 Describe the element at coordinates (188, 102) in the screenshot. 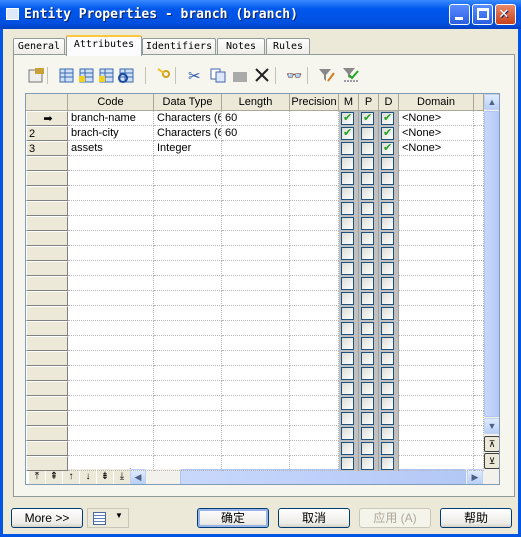

I see `column-header-data-type: Data Type` at that location.